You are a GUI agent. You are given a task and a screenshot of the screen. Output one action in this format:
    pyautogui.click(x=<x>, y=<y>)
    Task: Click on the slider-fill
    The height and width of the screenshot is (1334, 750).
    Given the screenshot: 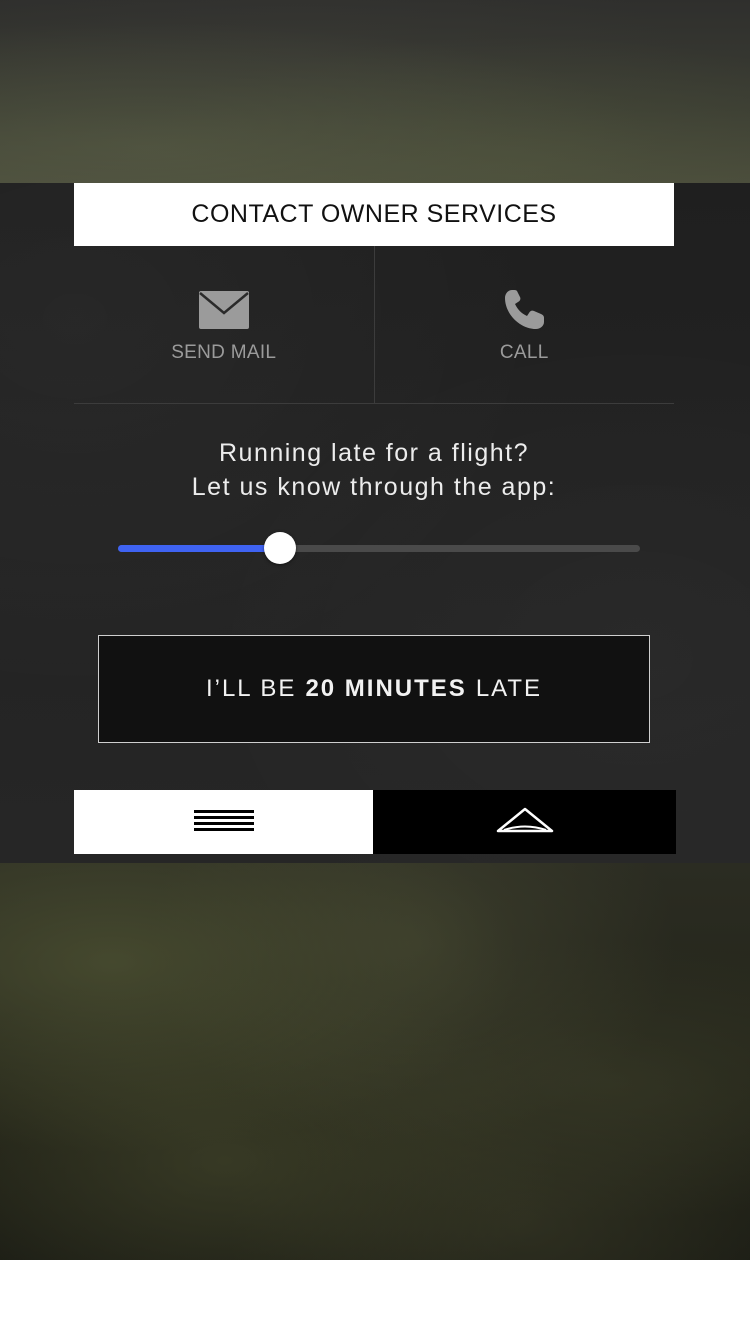 What is the action you would take?
    pyautogui.click(x=199, y=548)
    